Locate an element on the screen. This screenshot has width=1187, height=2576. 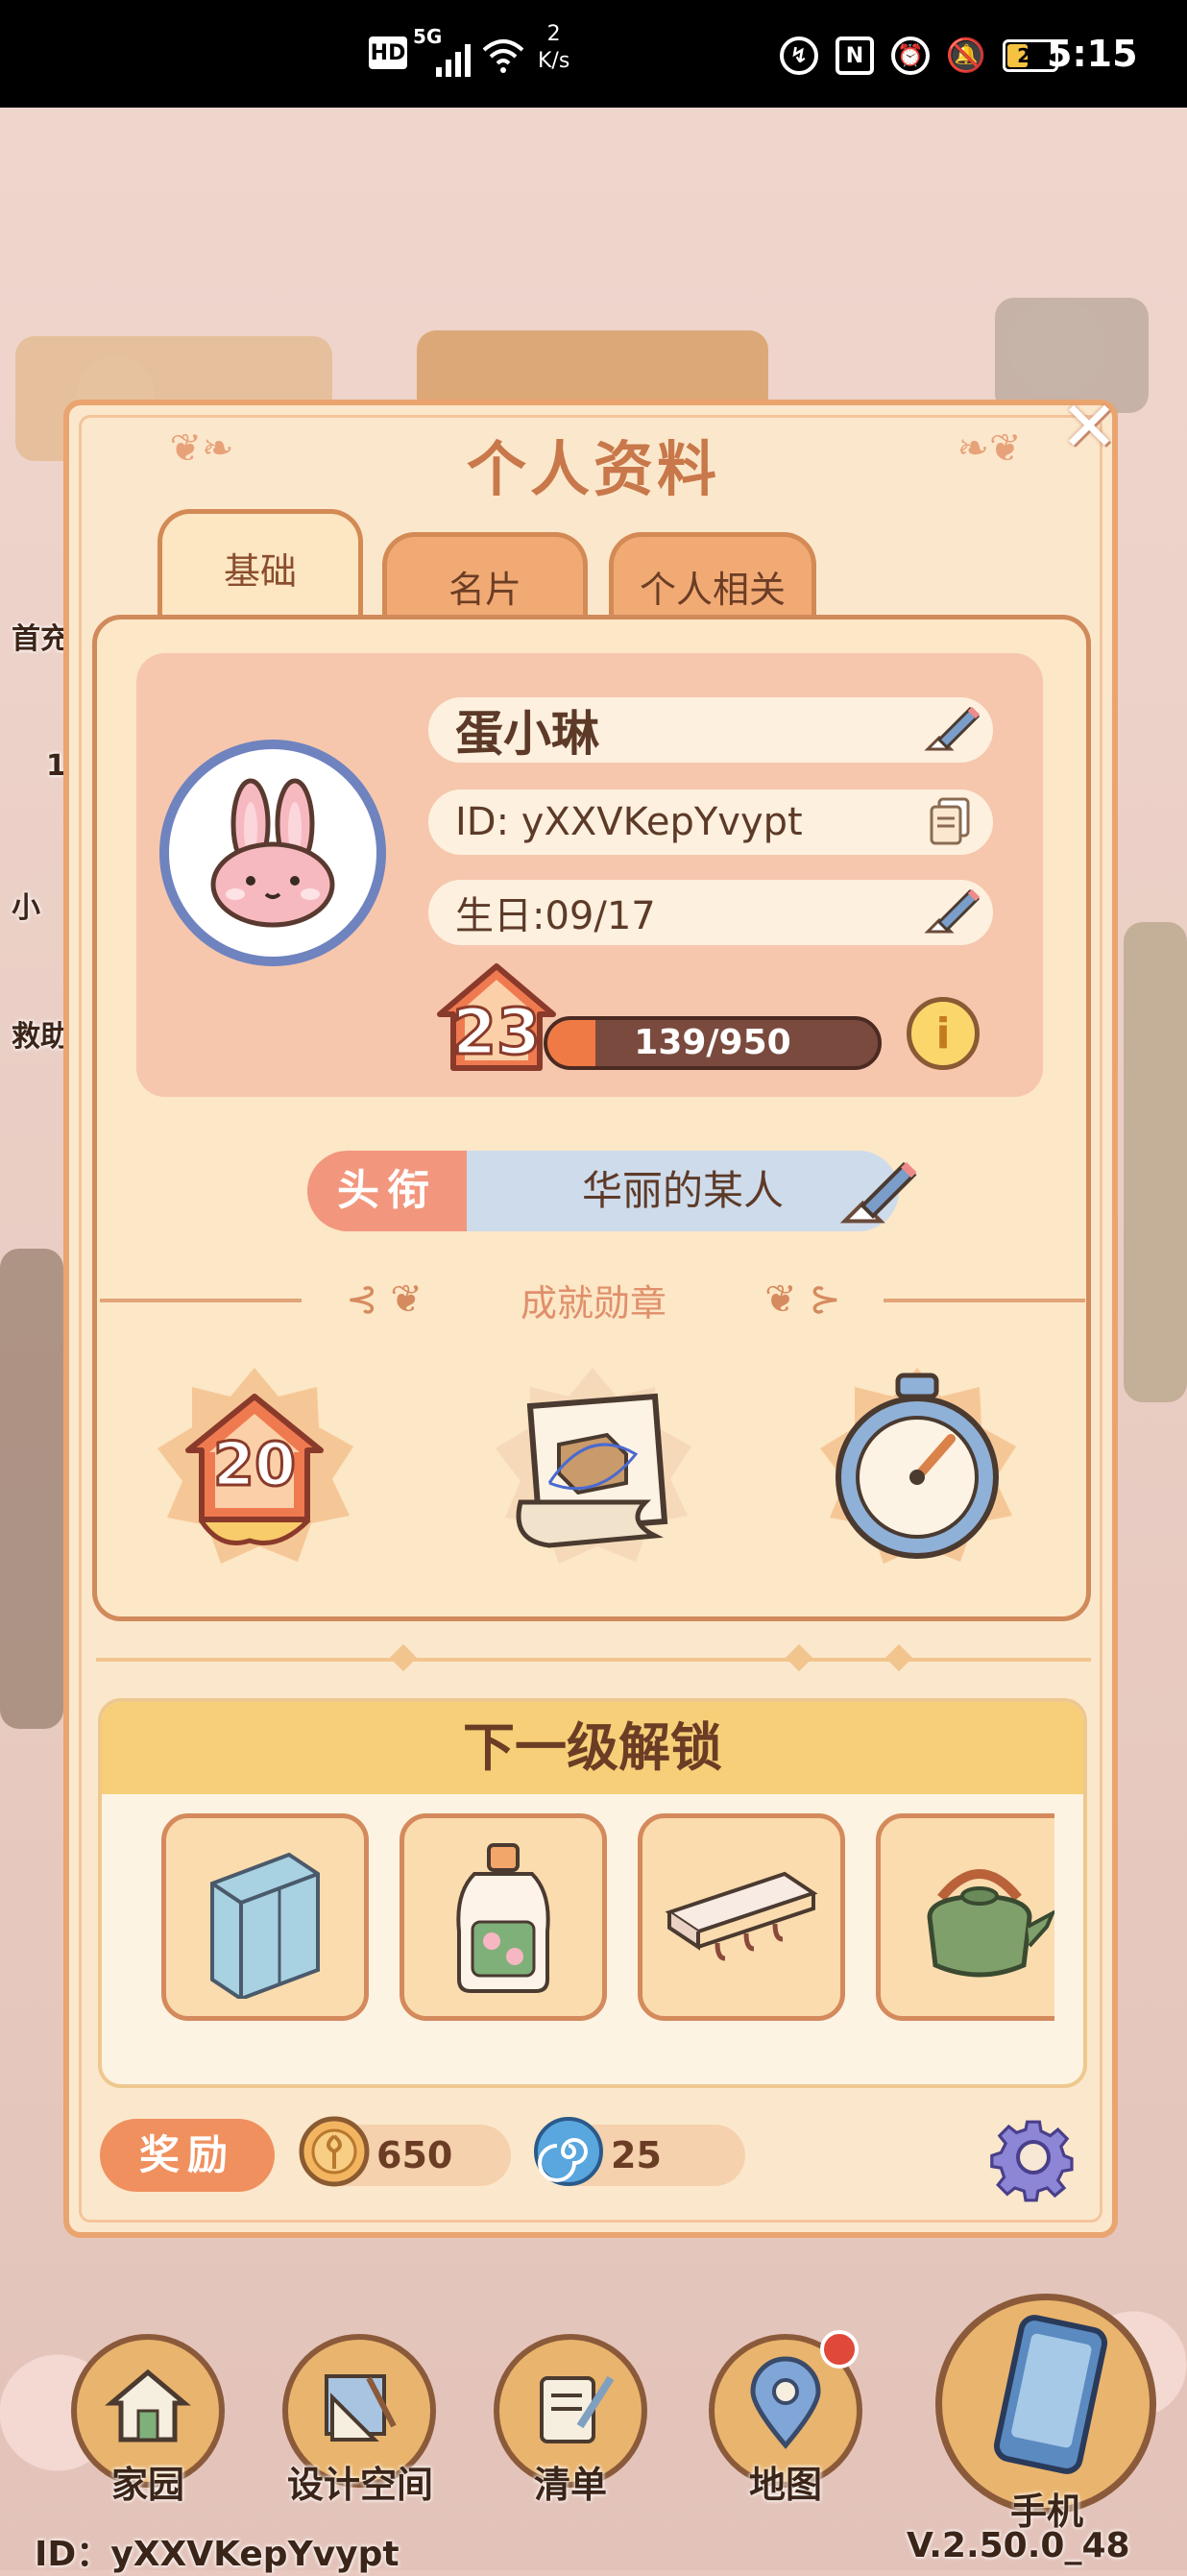
xp-text: 139/950 is located at coordinates (712, 1042).